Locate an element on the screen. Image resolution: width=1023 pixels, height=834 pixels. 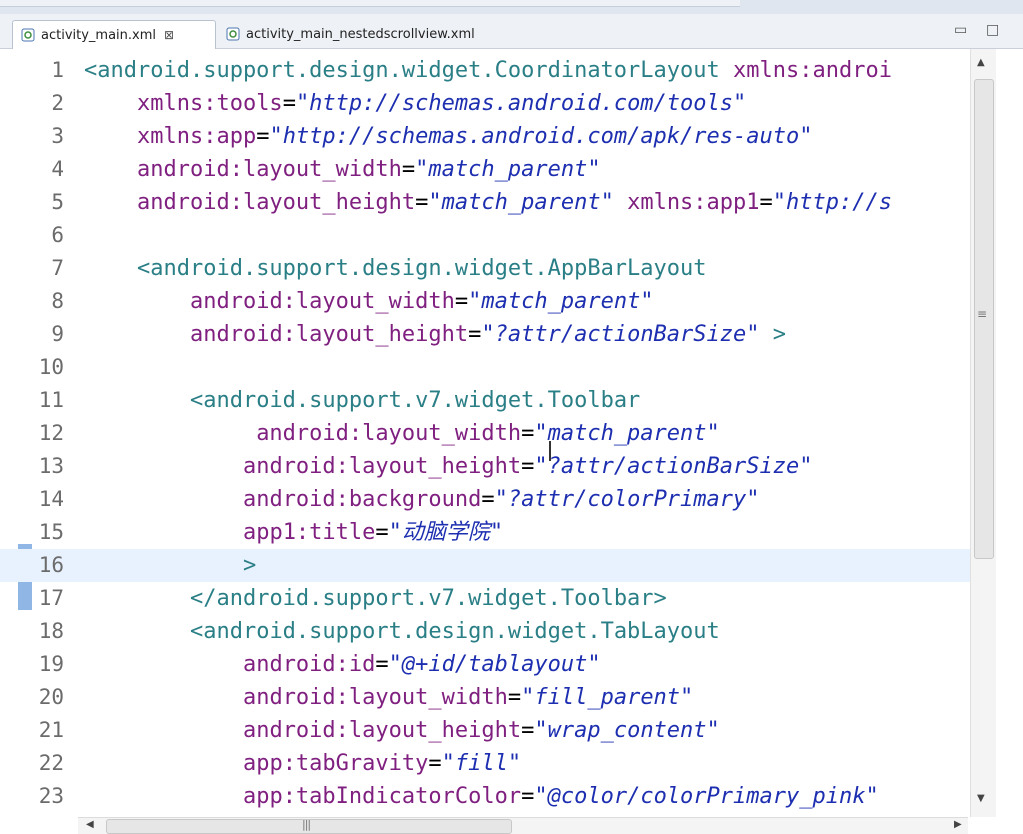
code-line: 20 android:layout_width="fill_parent" is located at coordinates (485, 697).